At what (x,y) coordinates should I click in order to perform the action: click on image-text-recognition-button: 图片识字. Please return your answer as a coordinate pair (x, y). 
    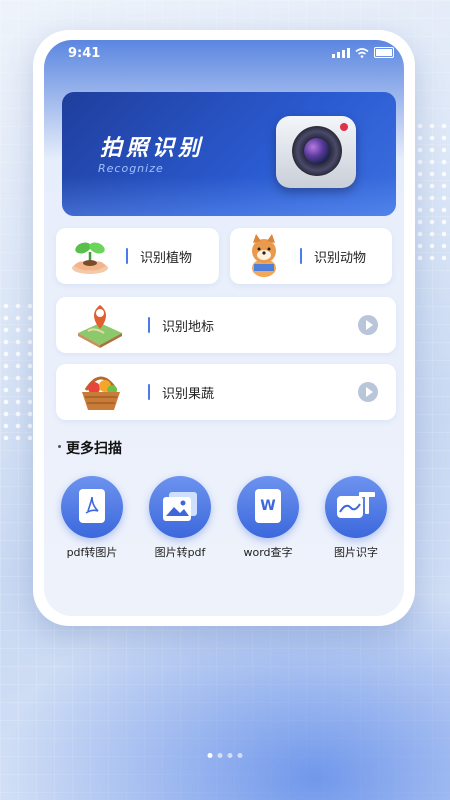
    Looking at the image, I should click on (356, 518).